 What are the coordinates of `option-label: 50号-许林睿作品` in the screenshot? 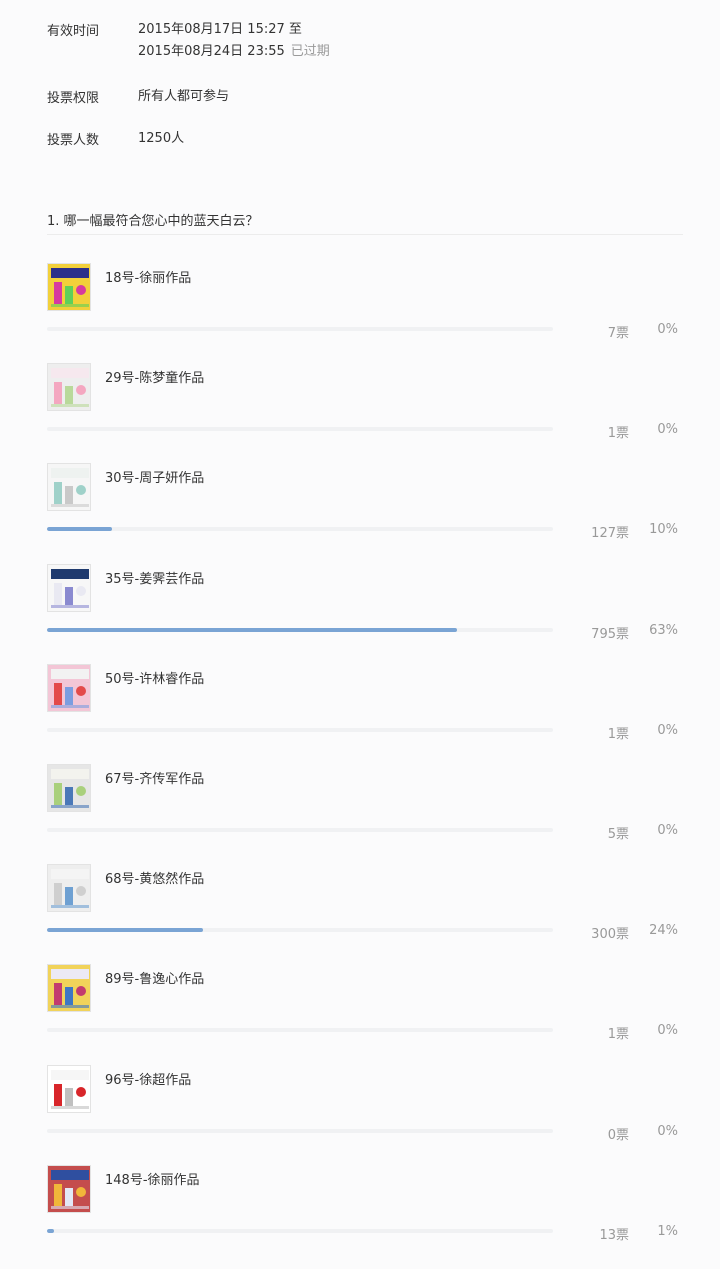 It's located at (155, 679).